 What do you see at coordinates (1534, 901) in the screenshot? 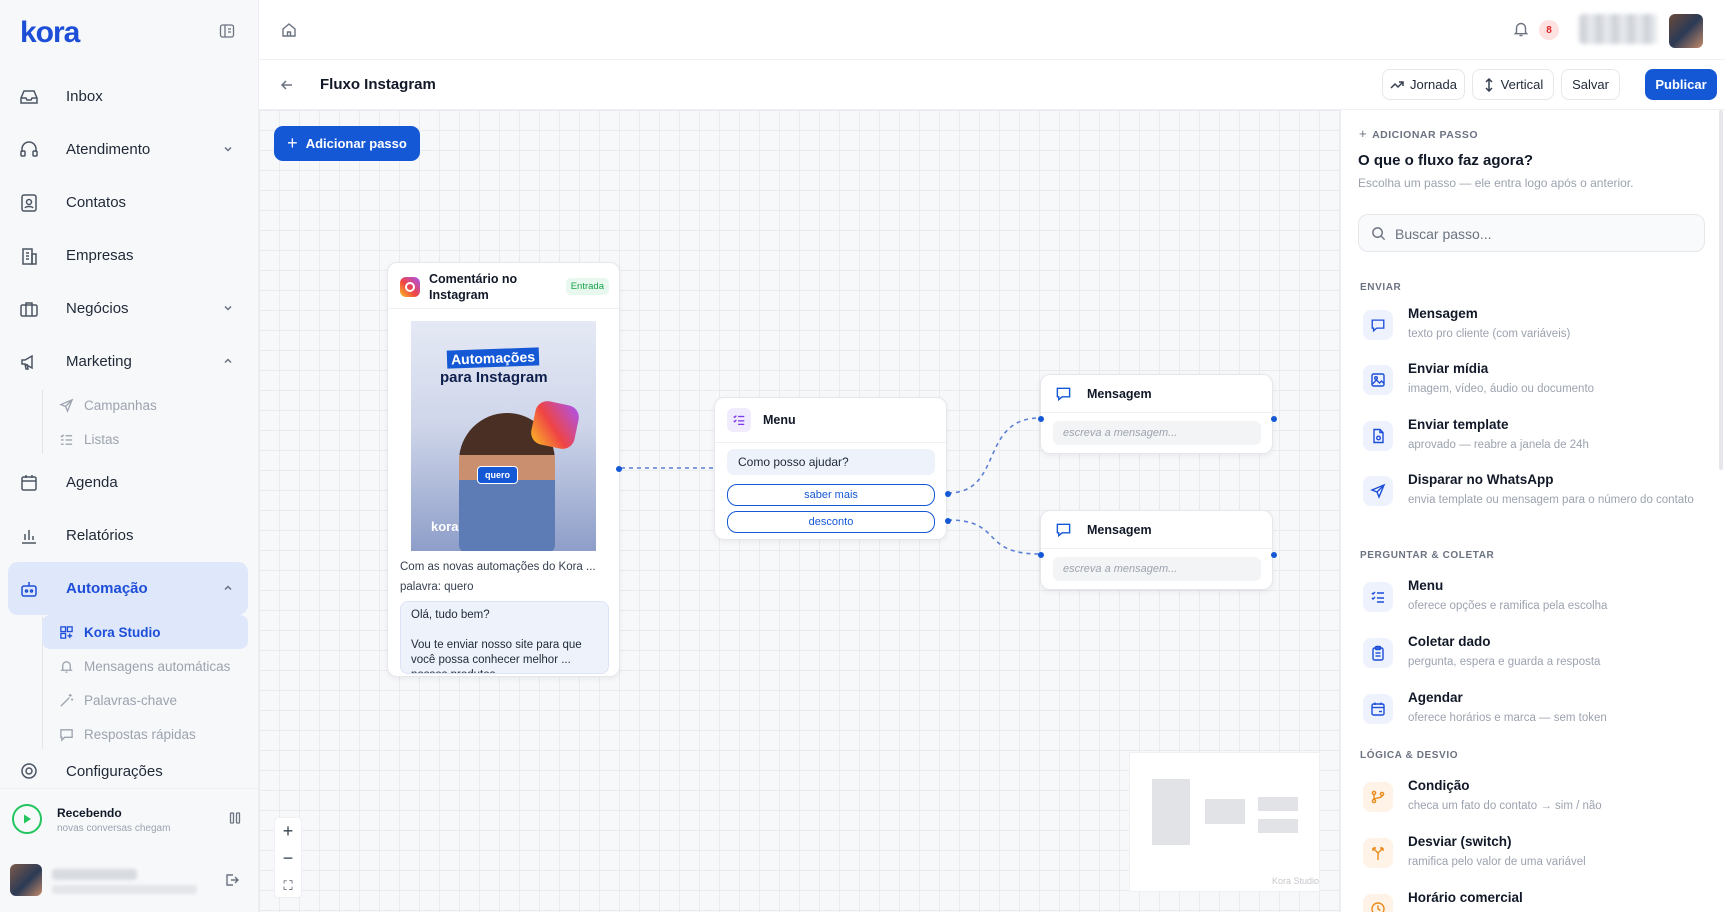
I see `step-item-horario-comercial: Horário comercial` at bounding box center [1534, 901].